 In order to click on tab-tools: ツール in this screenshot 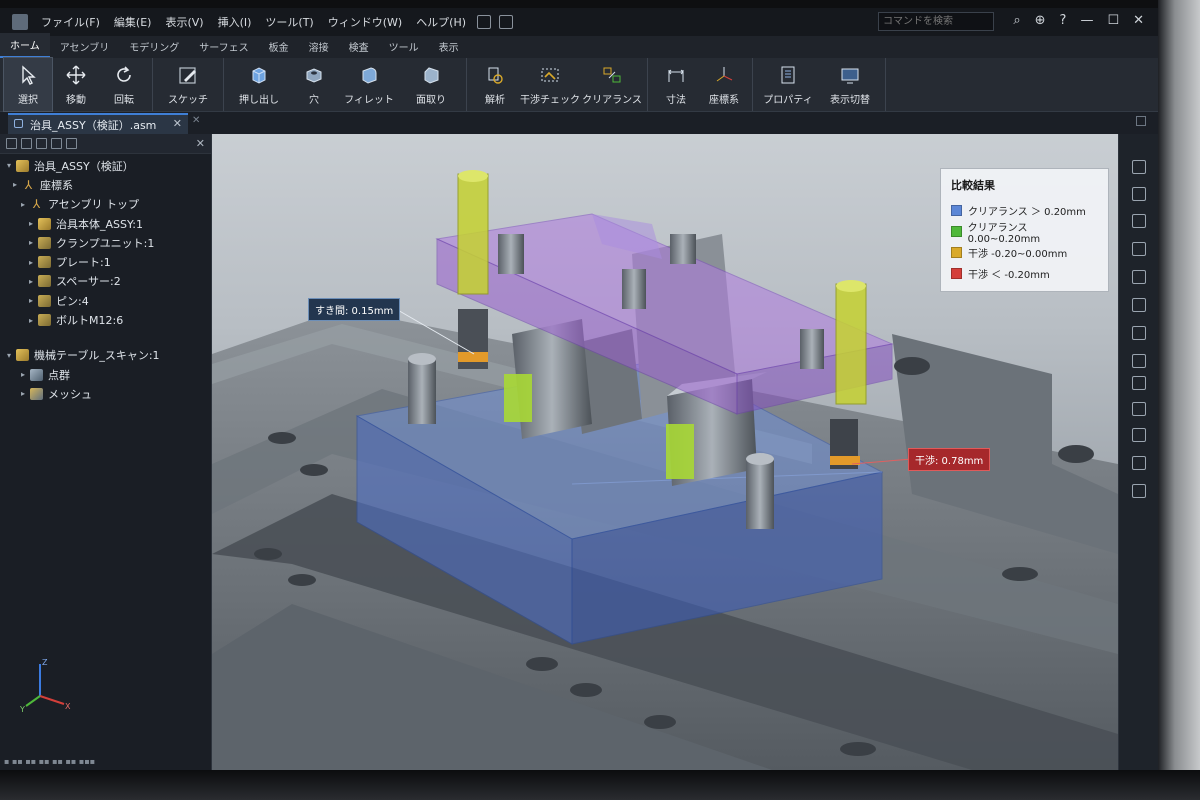, I will do `click(404, 46)`.